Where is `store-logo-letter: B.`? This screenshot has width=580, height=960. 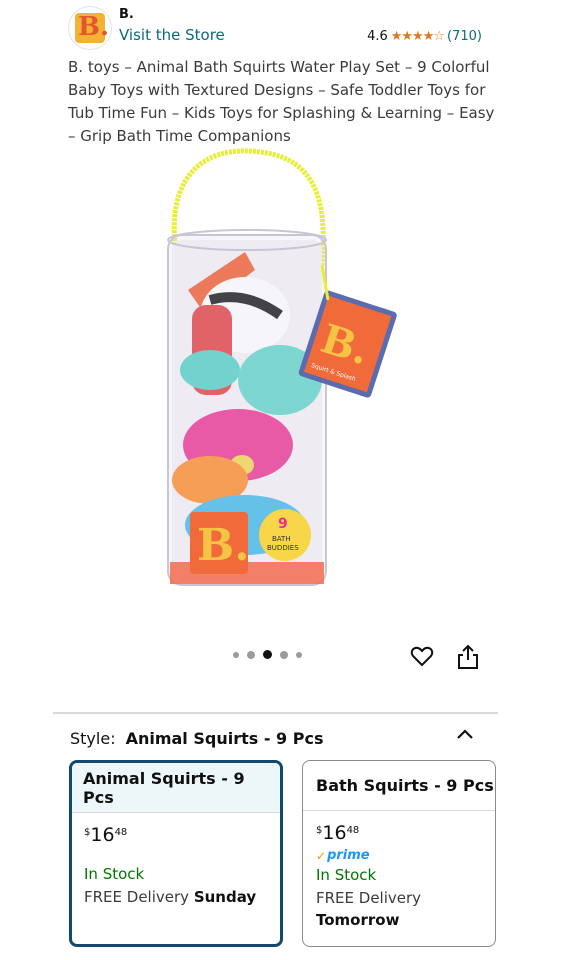 store-logo-letter: B. is located at coordinates (94, 27).